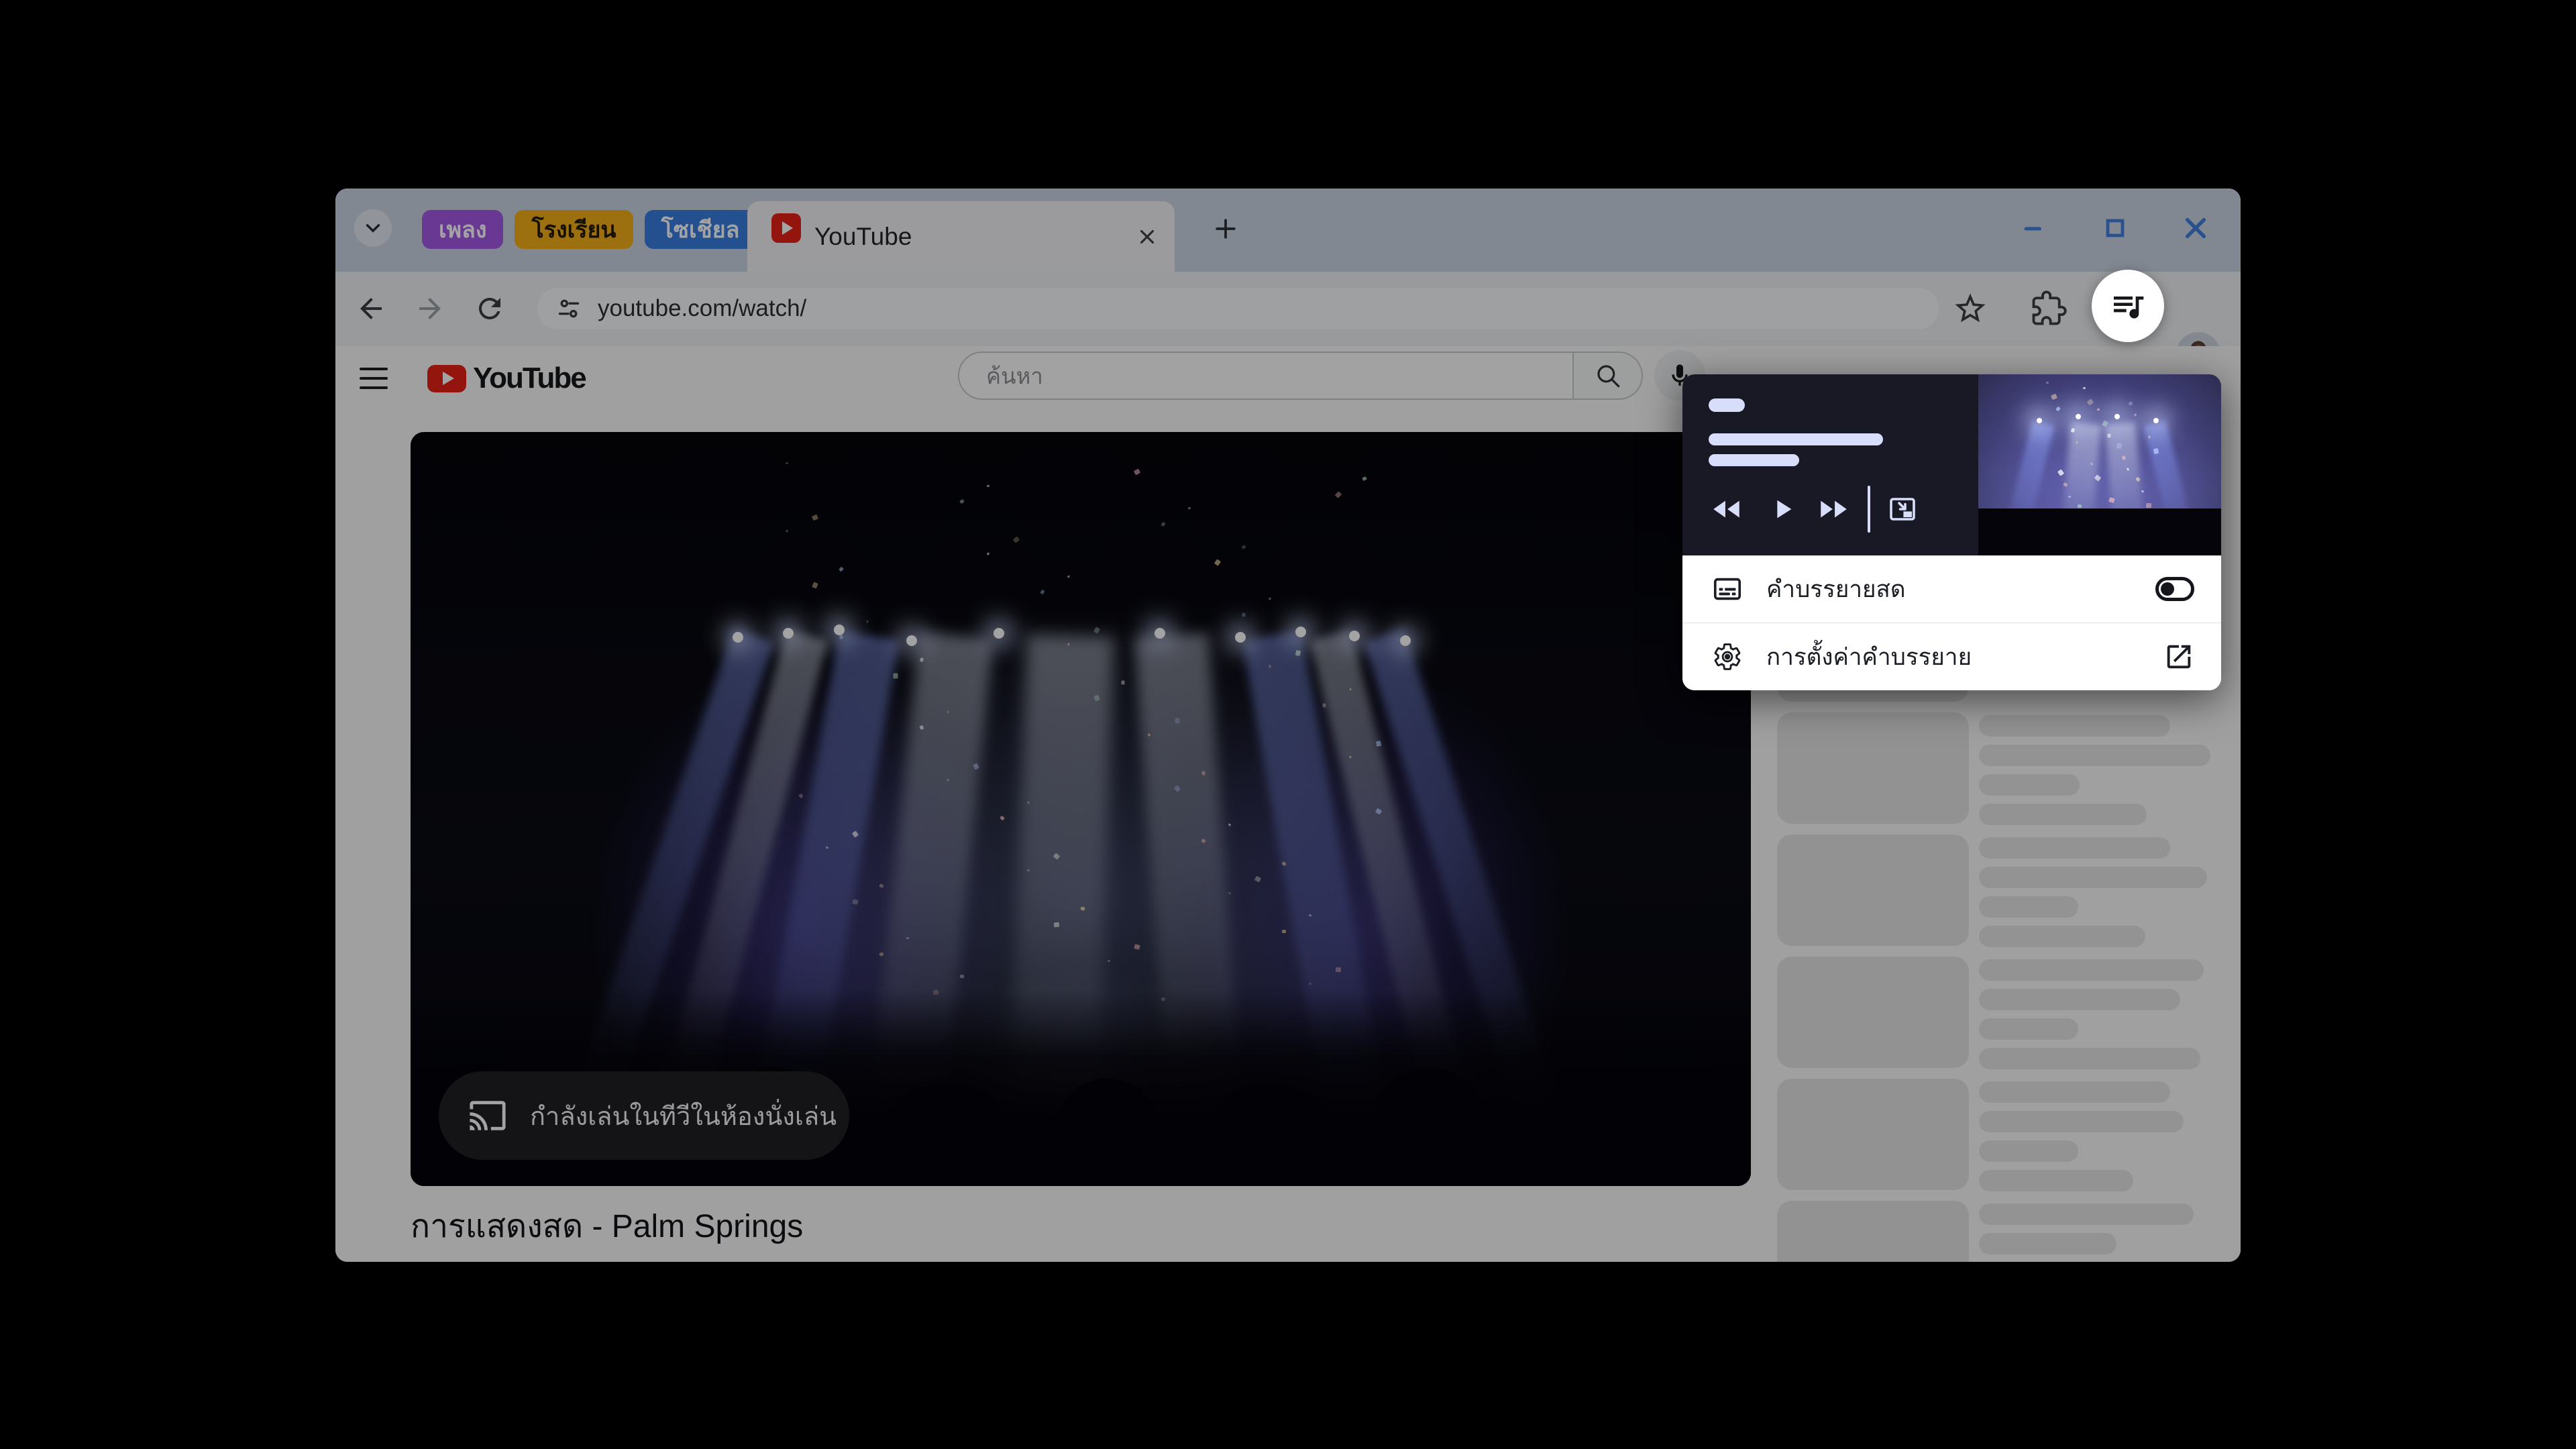 This screenshot has width=2576, height=1449. What do you see at coordinates (1951, 464) in the screenshot?
I see `media-session-card` at bounding box center [1951, 464].